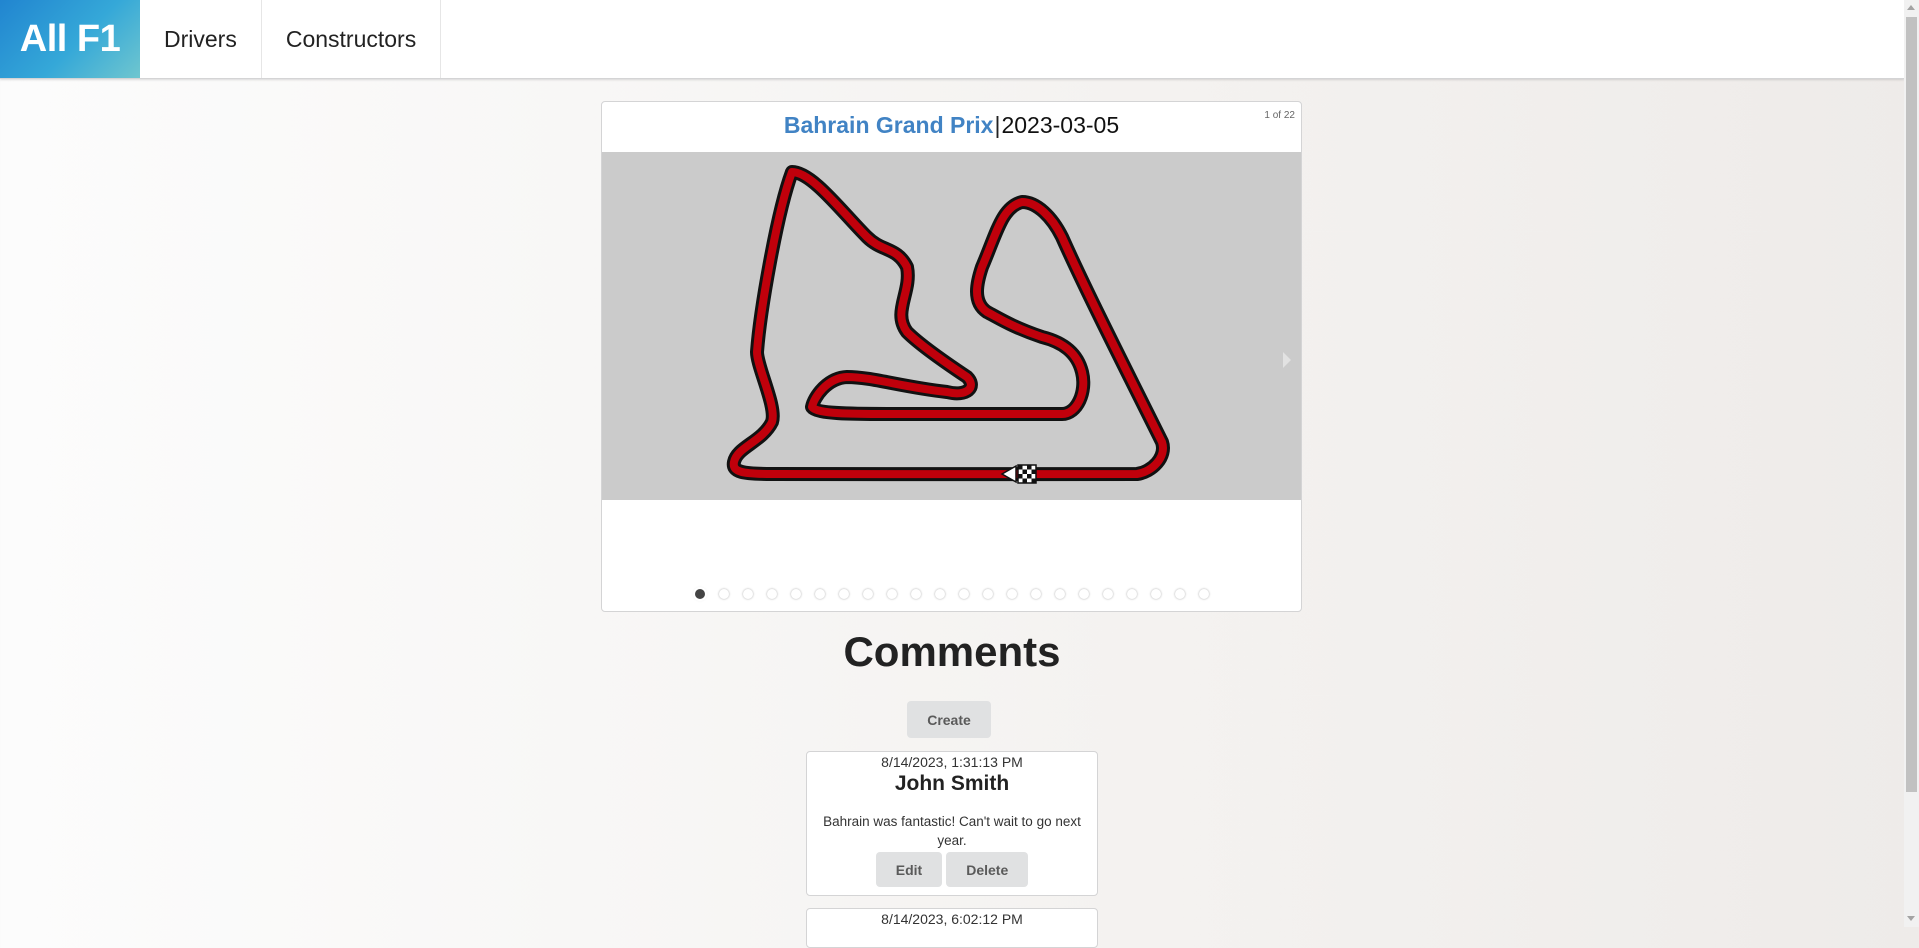  Describe the element at coordinates (952, 39) in the screenshot. I see `top-navbar: All F1 Drivers Constructors` at that location.